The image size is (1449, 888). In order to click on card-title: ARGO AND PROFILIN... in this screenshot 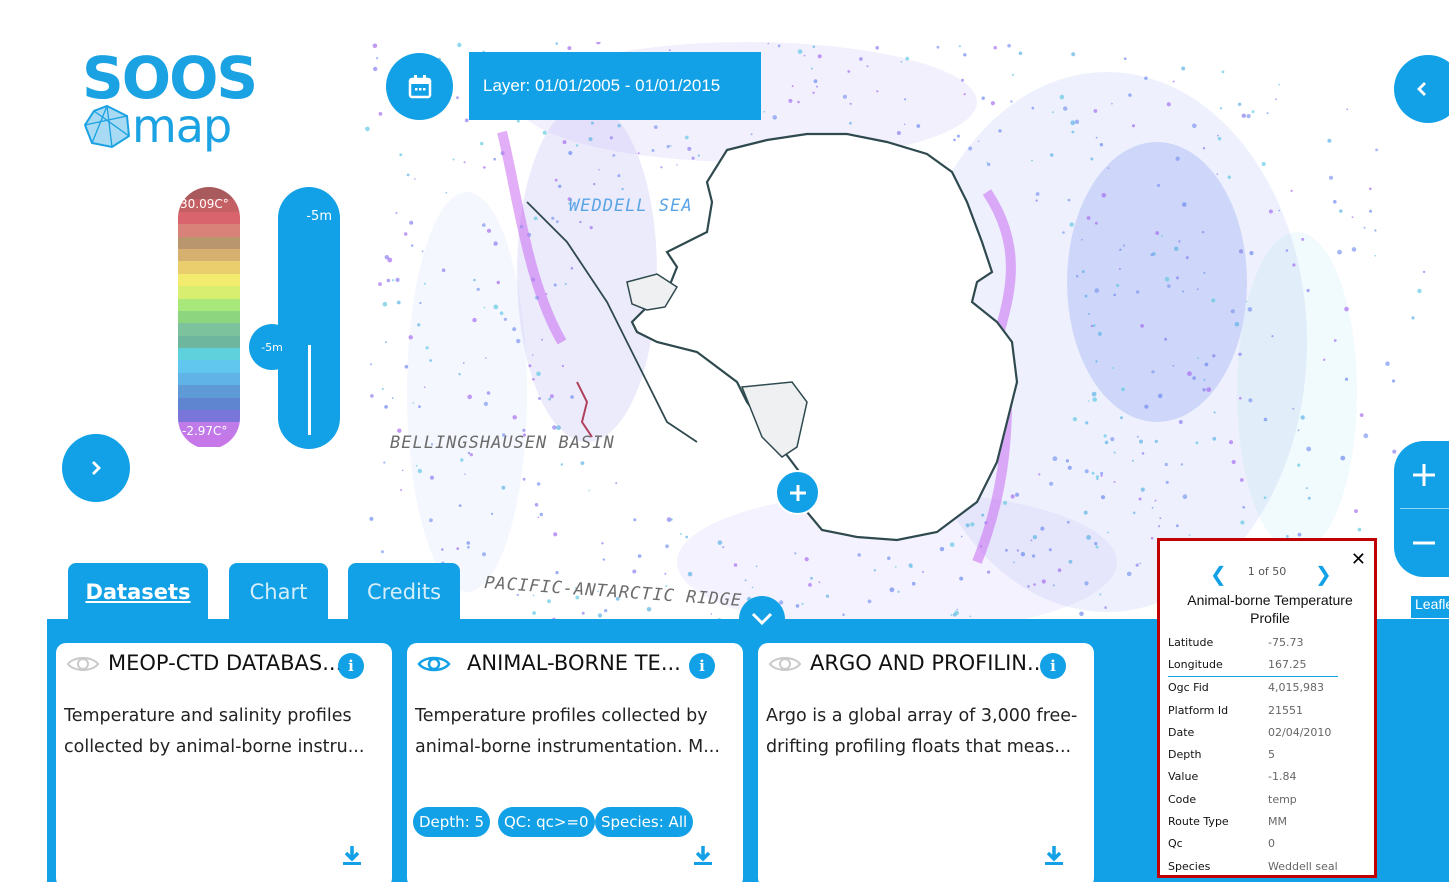, I will do `click(929, 663)`.